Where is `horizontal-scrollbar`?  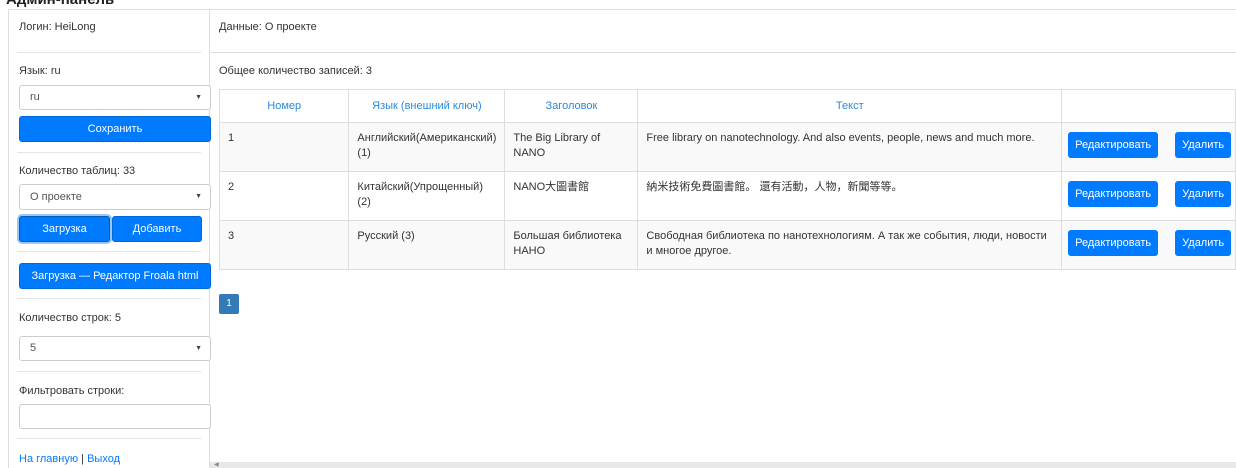
horizontal-scrollbar is located at coordinates (723, 465).